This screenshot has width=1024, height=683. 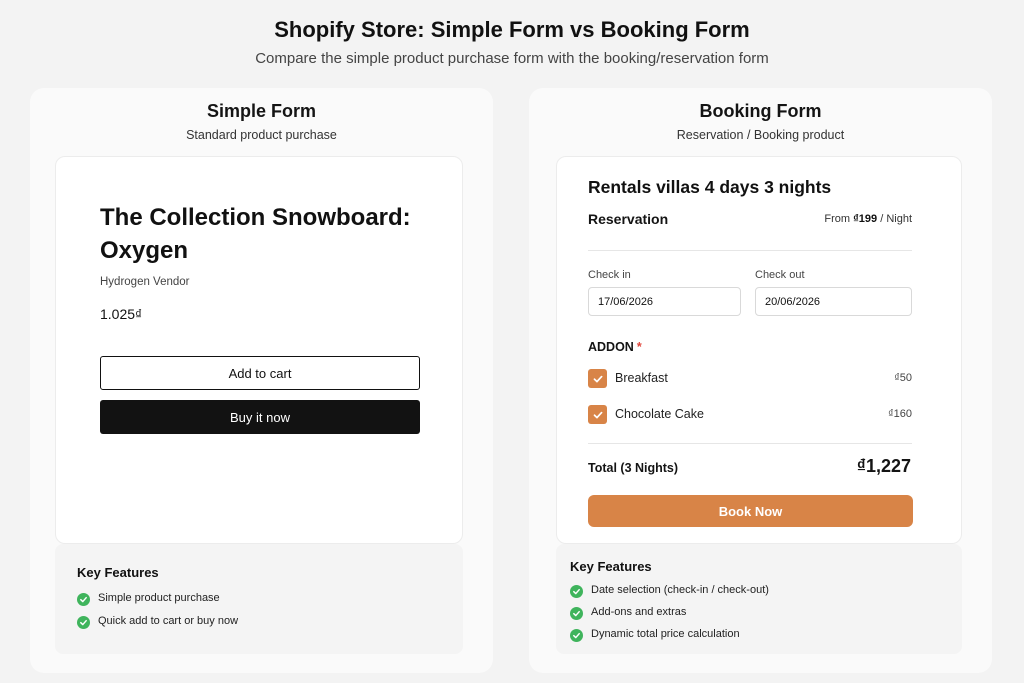 What do you see at coordinates (710, 187) in the screenshot?
I see `booking-product-title: Rentals villas 4 days 3 nights` at bounding box center [710, 187].